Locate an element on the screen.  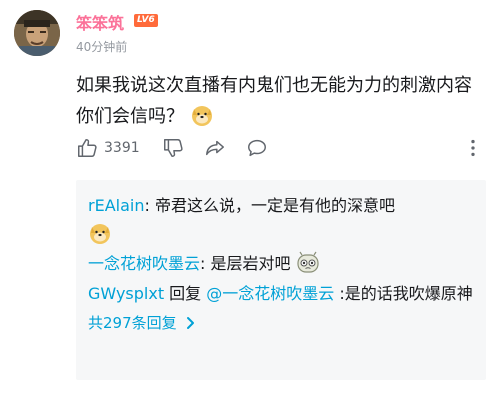
reply-mention: @一念花树吹墨云 is located at coordinates (270, 293).